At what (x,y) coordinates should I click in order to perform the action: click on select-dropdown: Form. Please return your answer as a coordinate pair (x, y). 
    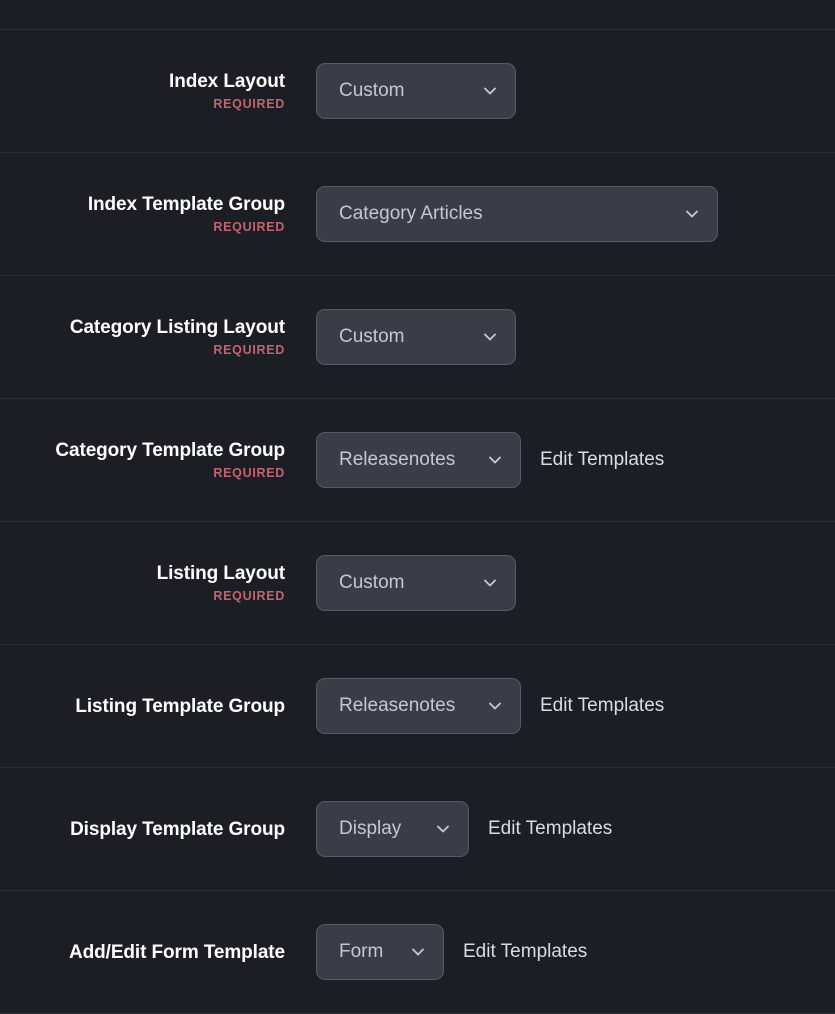
    Looking at the image, I should click on (380, 952).